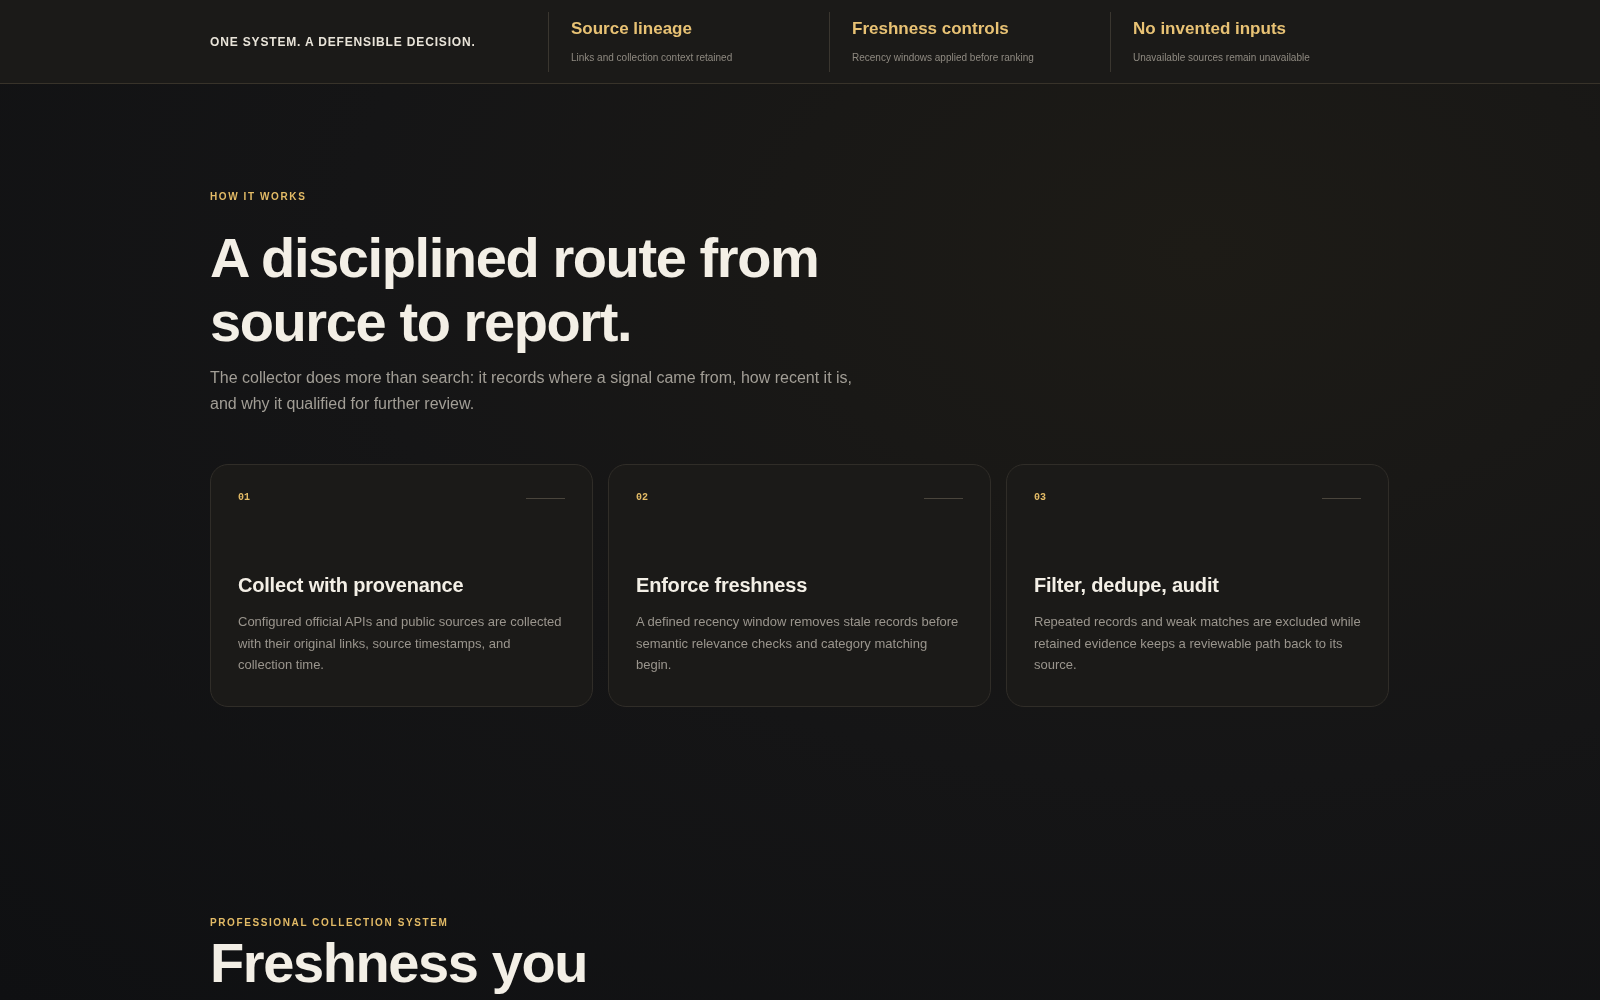 This screenshot has height=1000, width=1600. What do you see at coordinates (943, 58) in the screenshot?
I see `highlight-subtitle: Recency windows applied before ranking` at bounding box center [943, 58].